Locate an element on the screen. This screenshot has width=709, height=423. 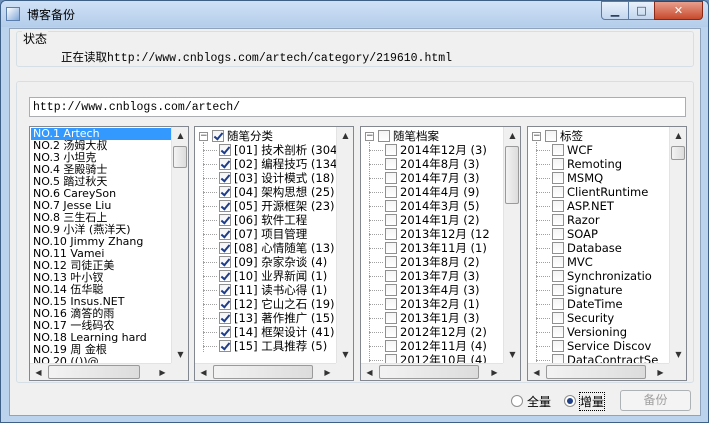
categories-tree-item: [14] 框架设计 (41) is located at coordinates (266, 332).